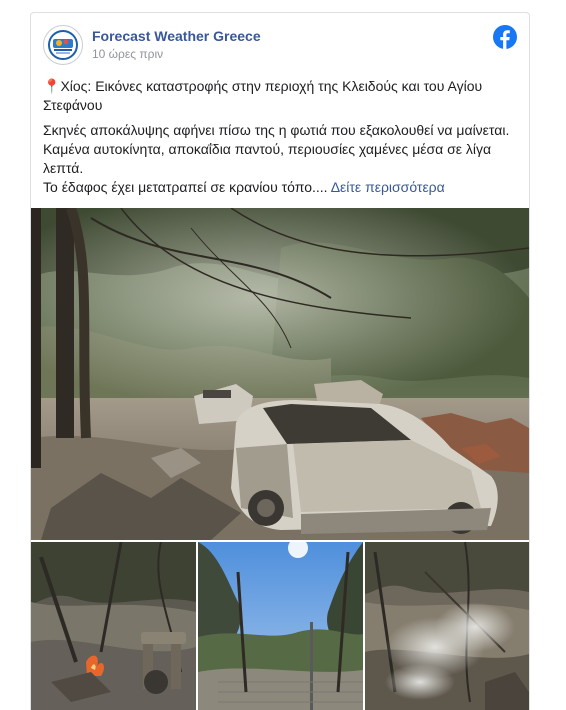  I want to click on pin-icon: 📍, so click(52, 86).